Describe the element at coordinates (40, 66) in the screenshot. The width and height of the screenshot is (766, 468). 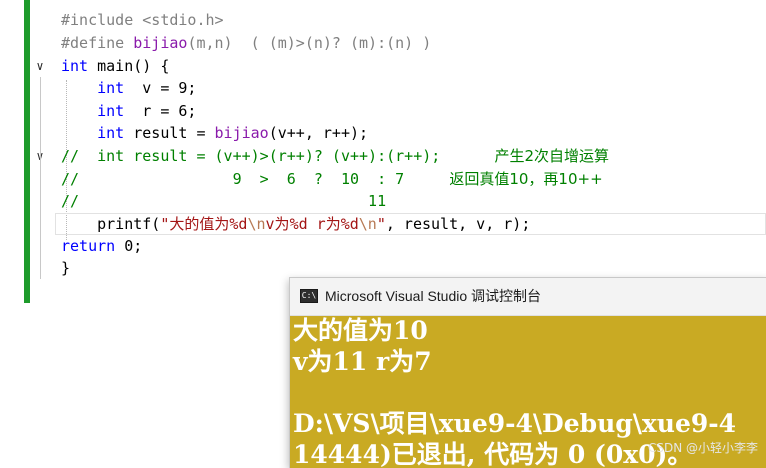
I see `fold-chevron-icon: ∨` at that location.